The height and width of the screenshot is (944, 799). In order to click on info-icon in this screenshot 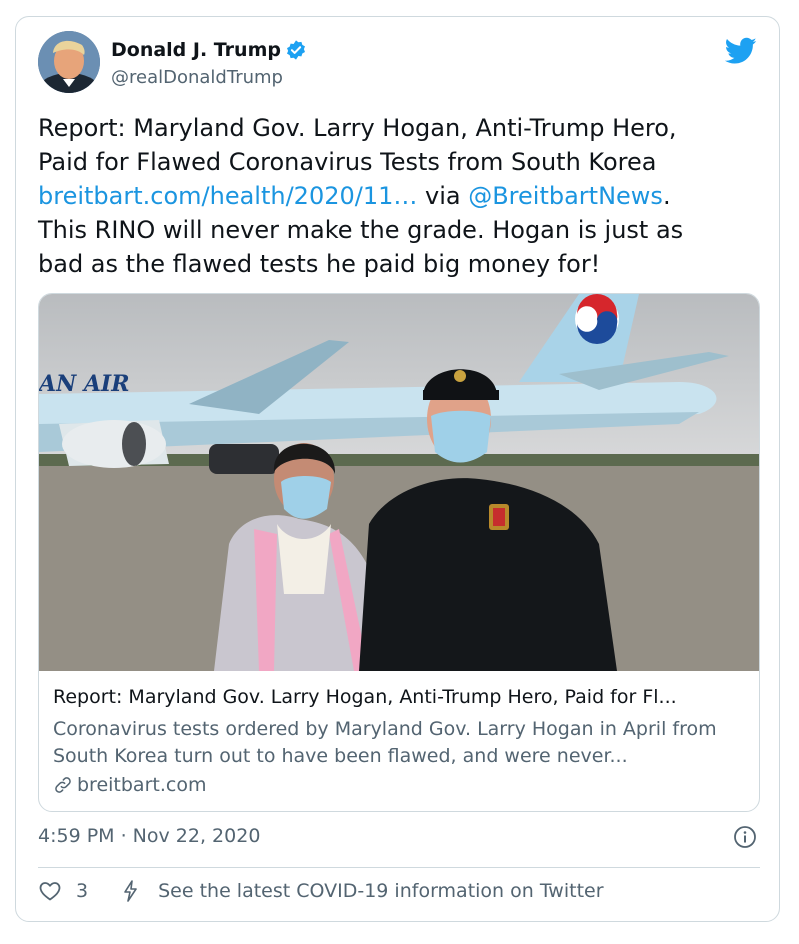, I will do `click(745, 837)`.